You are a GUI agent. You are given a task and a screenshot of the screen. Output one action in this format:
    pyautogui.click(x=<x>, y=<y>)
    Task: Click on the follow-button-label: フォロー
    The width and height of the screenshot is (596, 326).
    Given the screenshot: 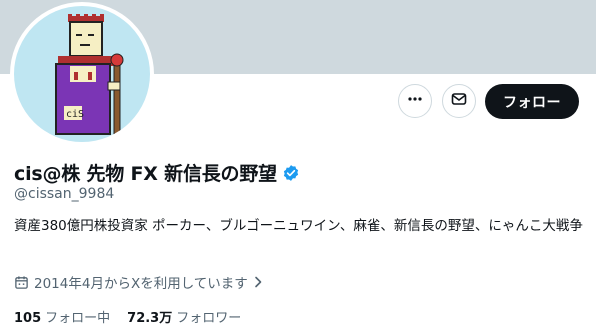 What is the action you would take?
    pyautogui.click(x=532, y=102)
    